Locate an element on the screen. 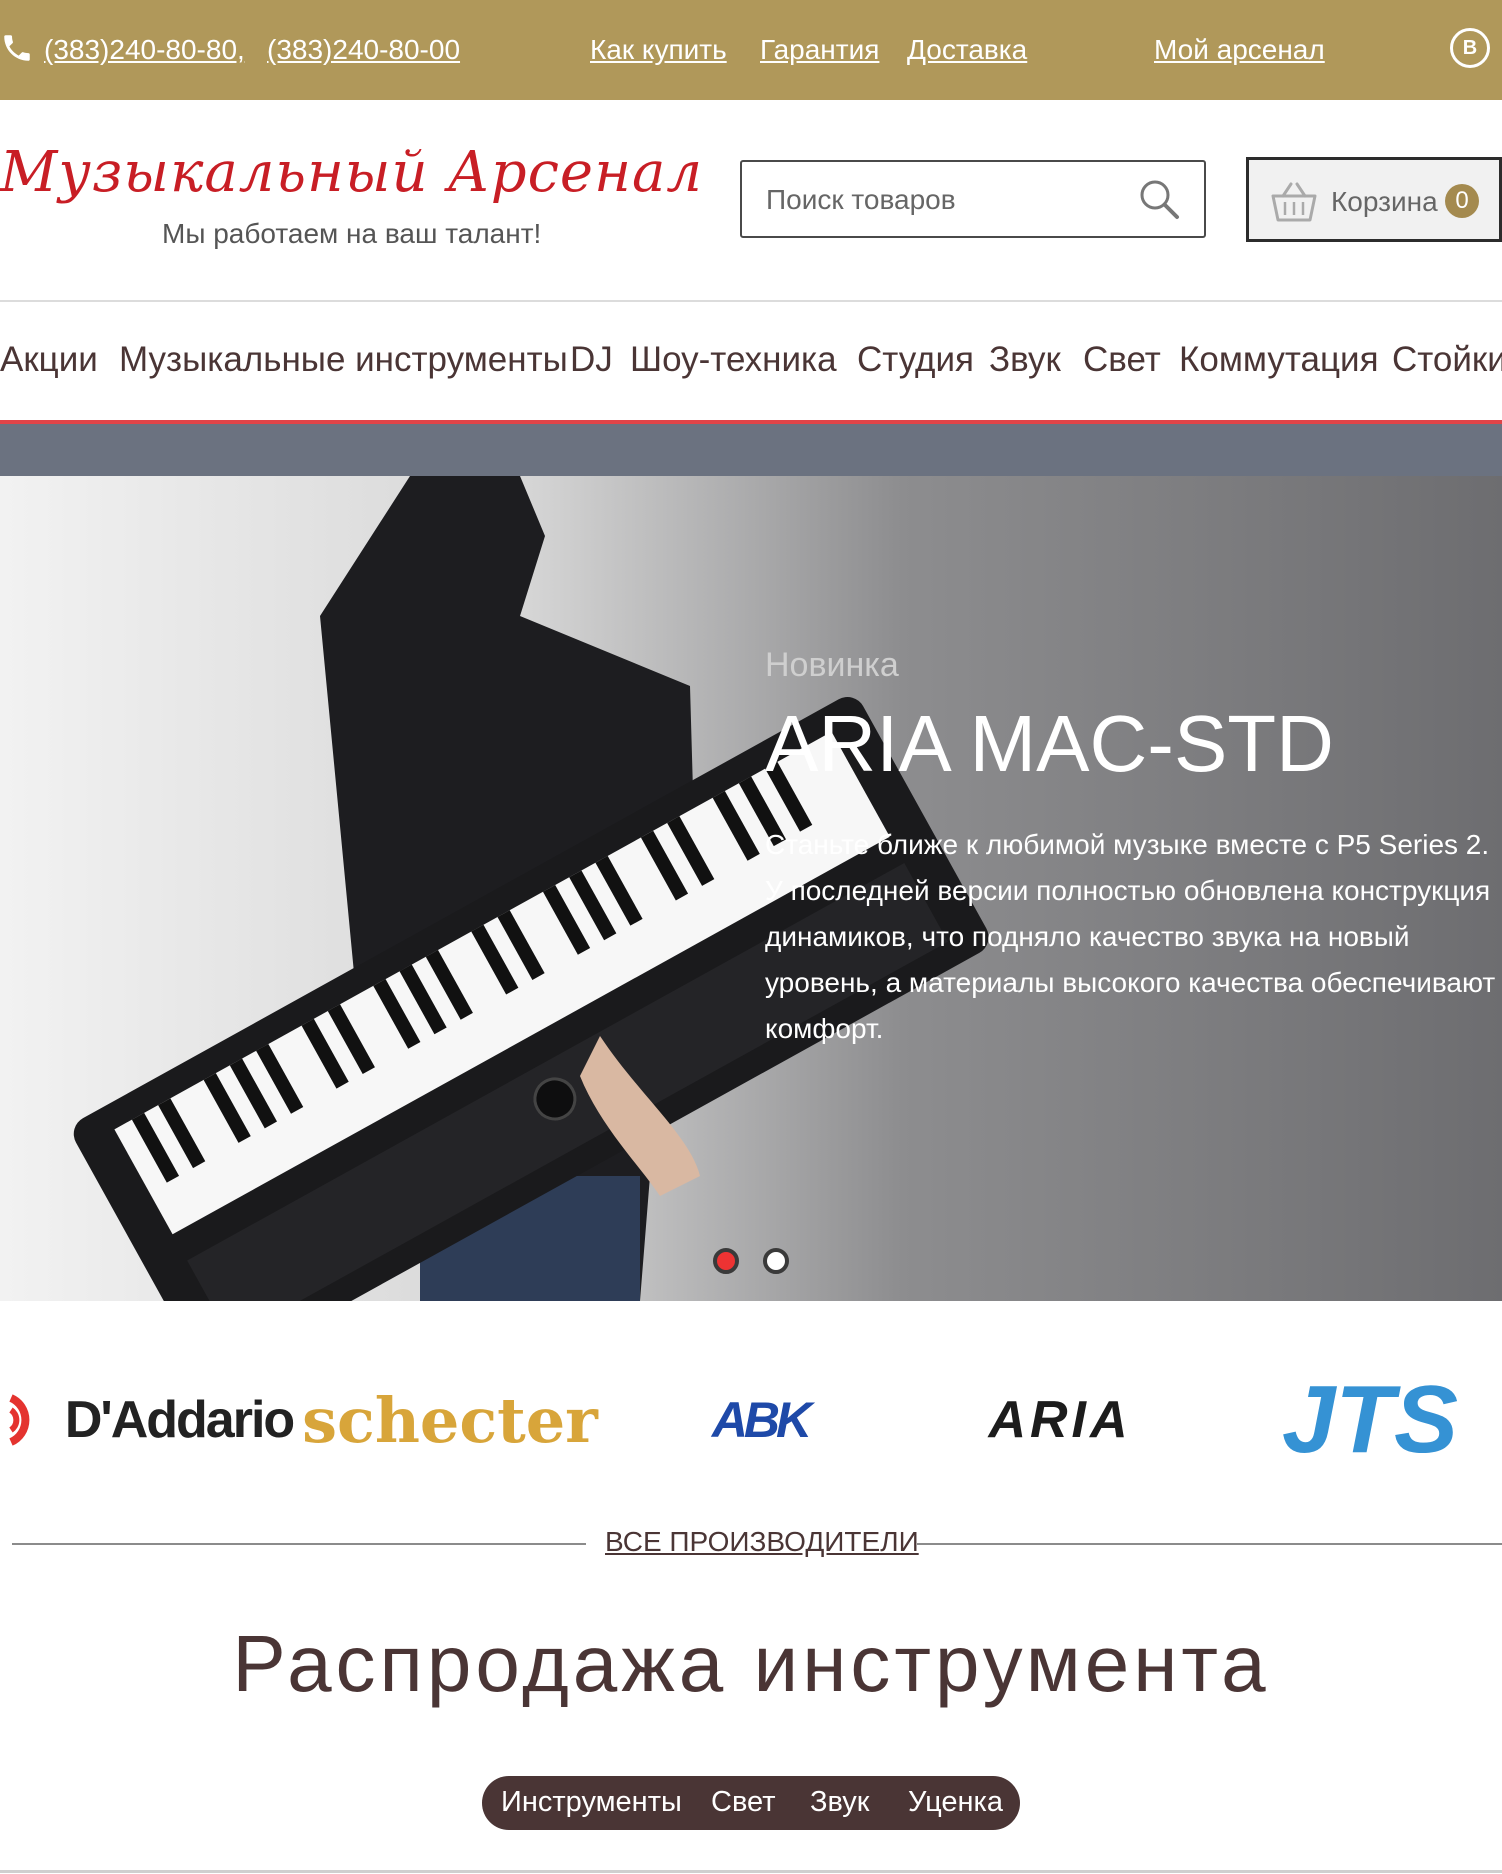 The image size is (1502, 1874). brands-divider-right is located at coordinates (1209, 1544).